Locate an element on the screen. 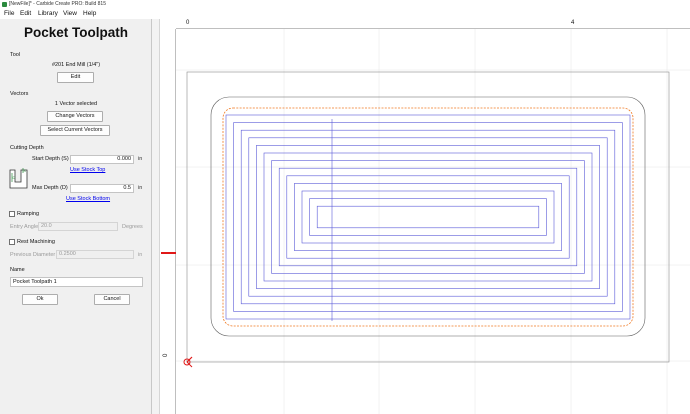 The width and height of the screenshot is (690, 414). max-depth-label: Max Depth (D) is located at coordinates (50, 188).